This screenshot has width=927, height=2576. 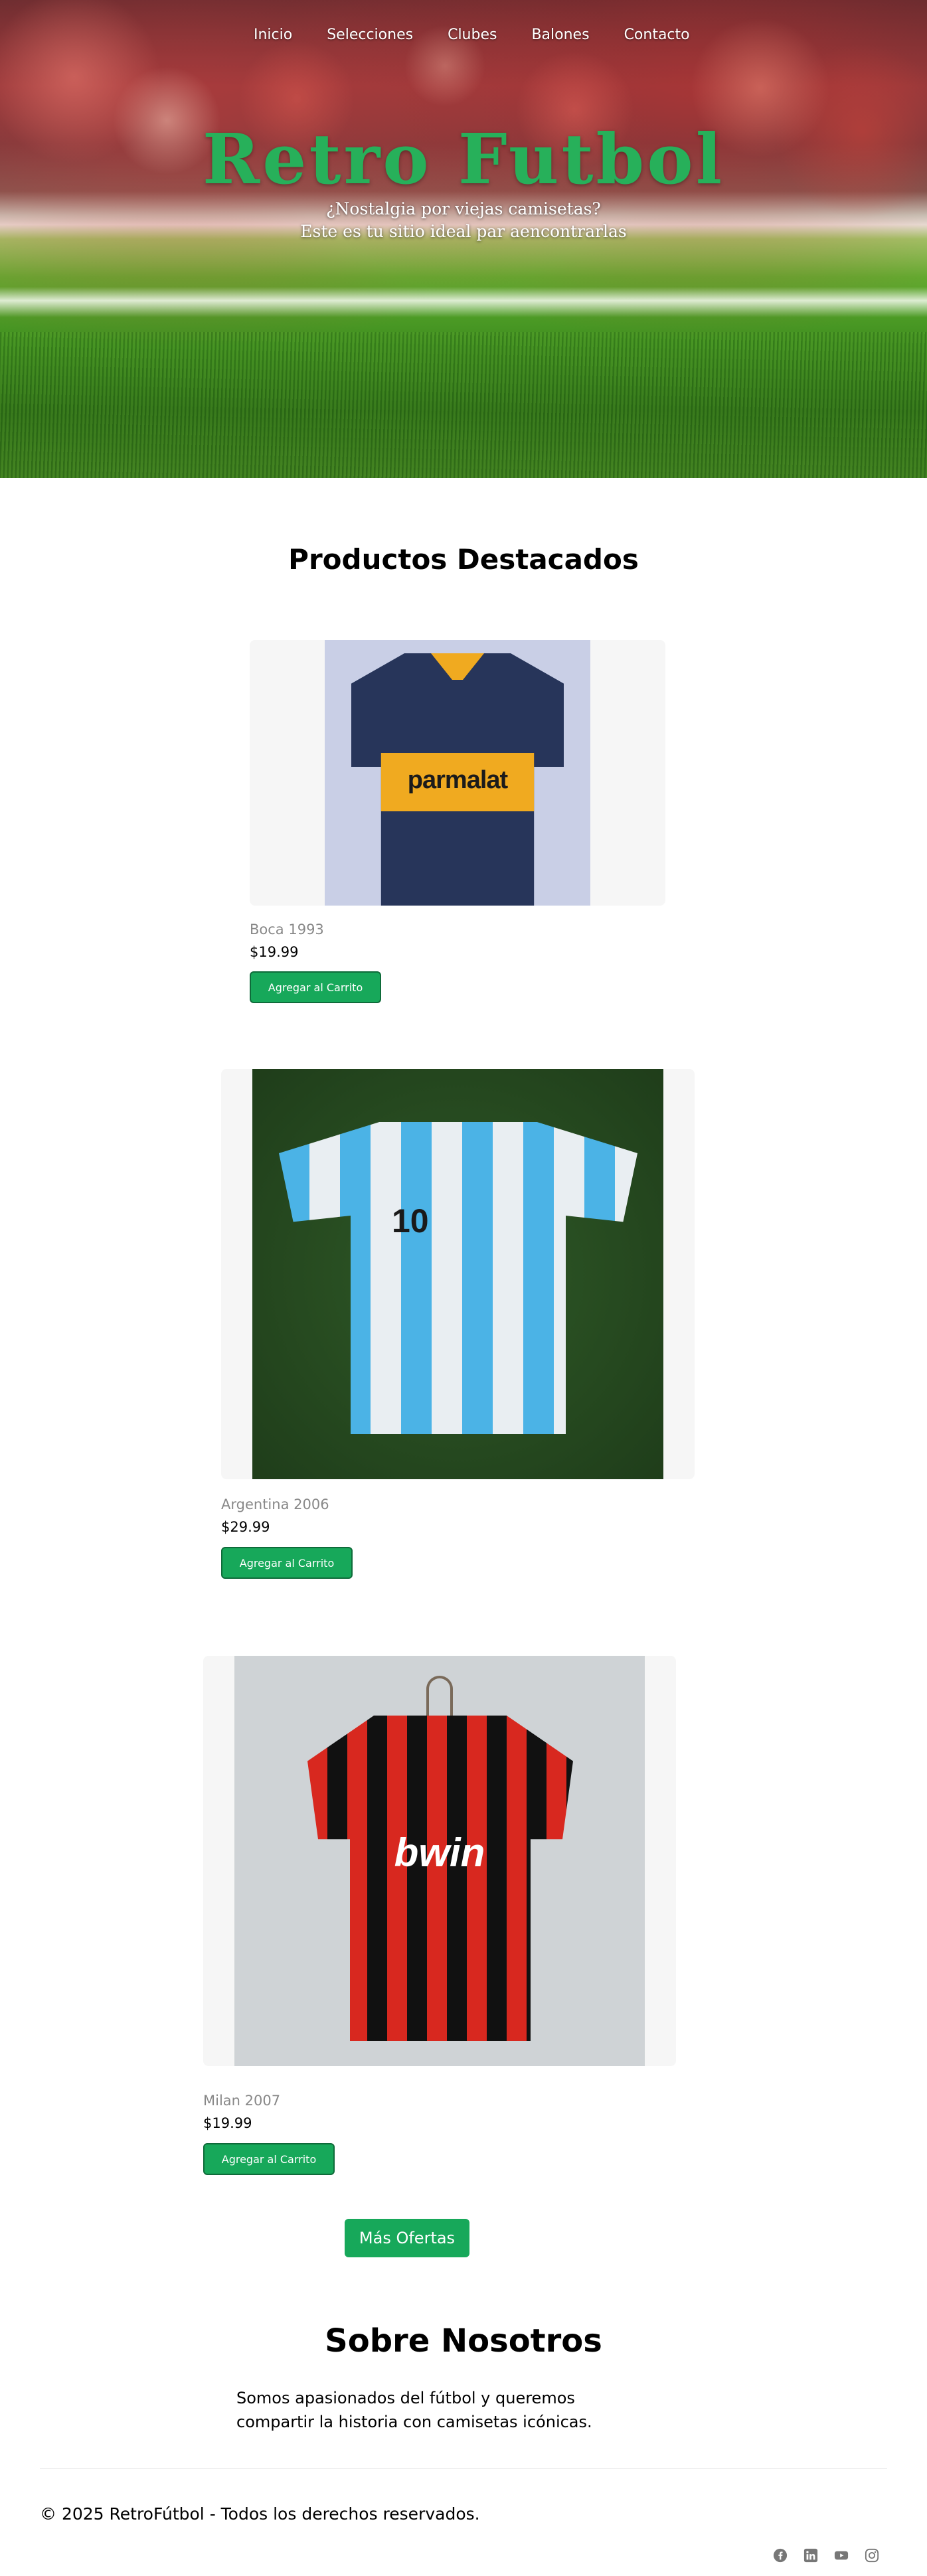 What do you see at coordinates (463, 208) in the screenshot?
I see `hero-subtitle-line-1: ¿Nostalgia por viejas camisetas?` at bounding box center [463, 208].